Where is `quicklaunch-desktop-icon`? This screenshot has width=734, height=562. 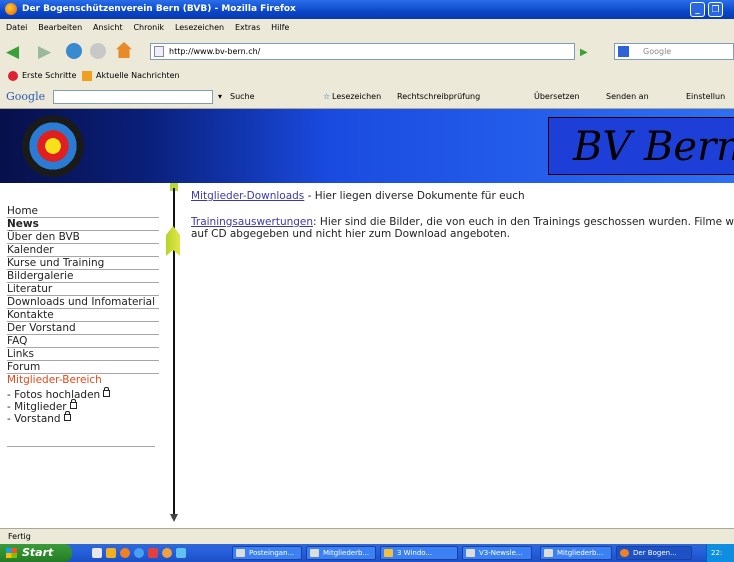 quicklaunch-desktop-icon is located at coordinates (97, 553).